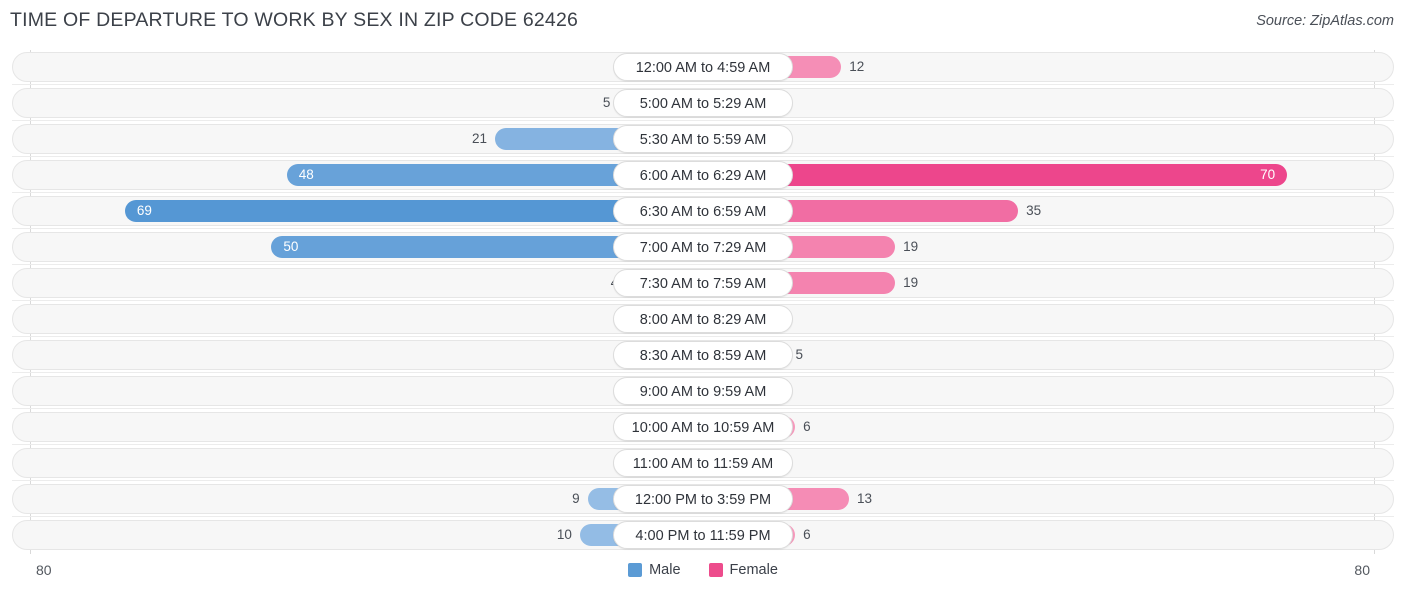 The image size is (1406, 594). I want to click on chart-row: 009:00 AM to 9:59 AM, so click(703, 391).